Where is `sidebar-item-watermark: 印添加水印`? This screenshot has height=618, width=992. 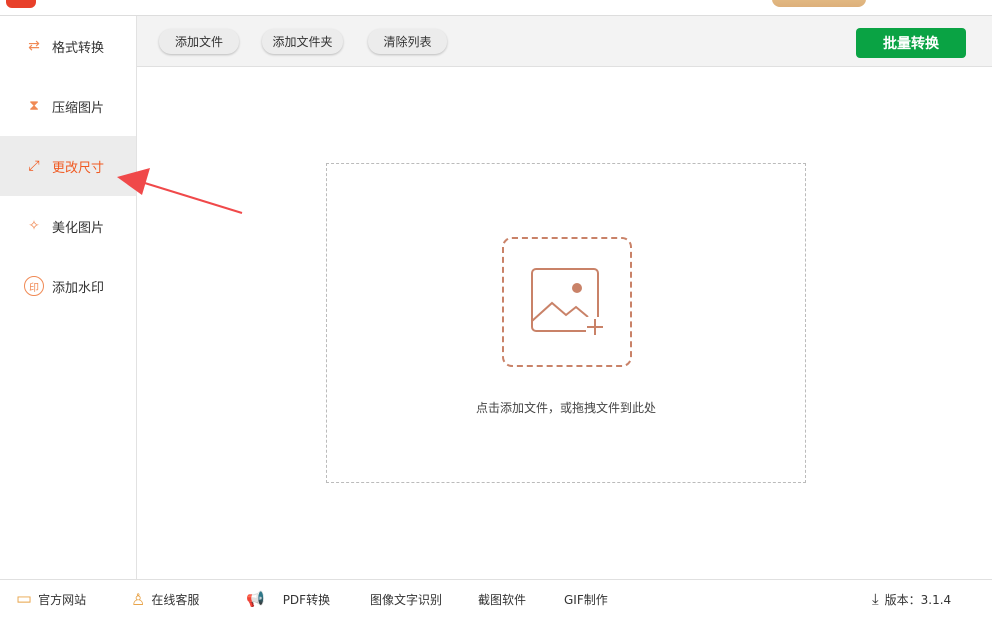
sidebar-item-watermark: 印添加水印 is located at coordinates (68, 286).